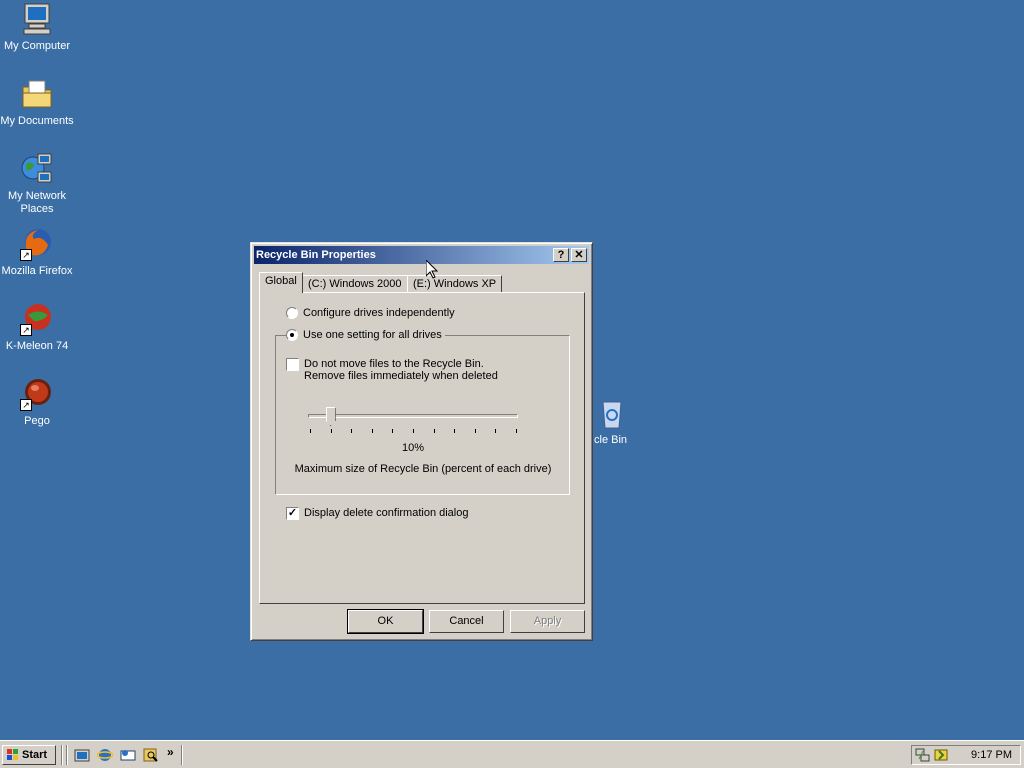 The width and height of the screenshot is (1024, 768). Describe the element at coordinates (316, 255) in the screenshot. I see `window-title: Recycle Bin Properties` at that location.